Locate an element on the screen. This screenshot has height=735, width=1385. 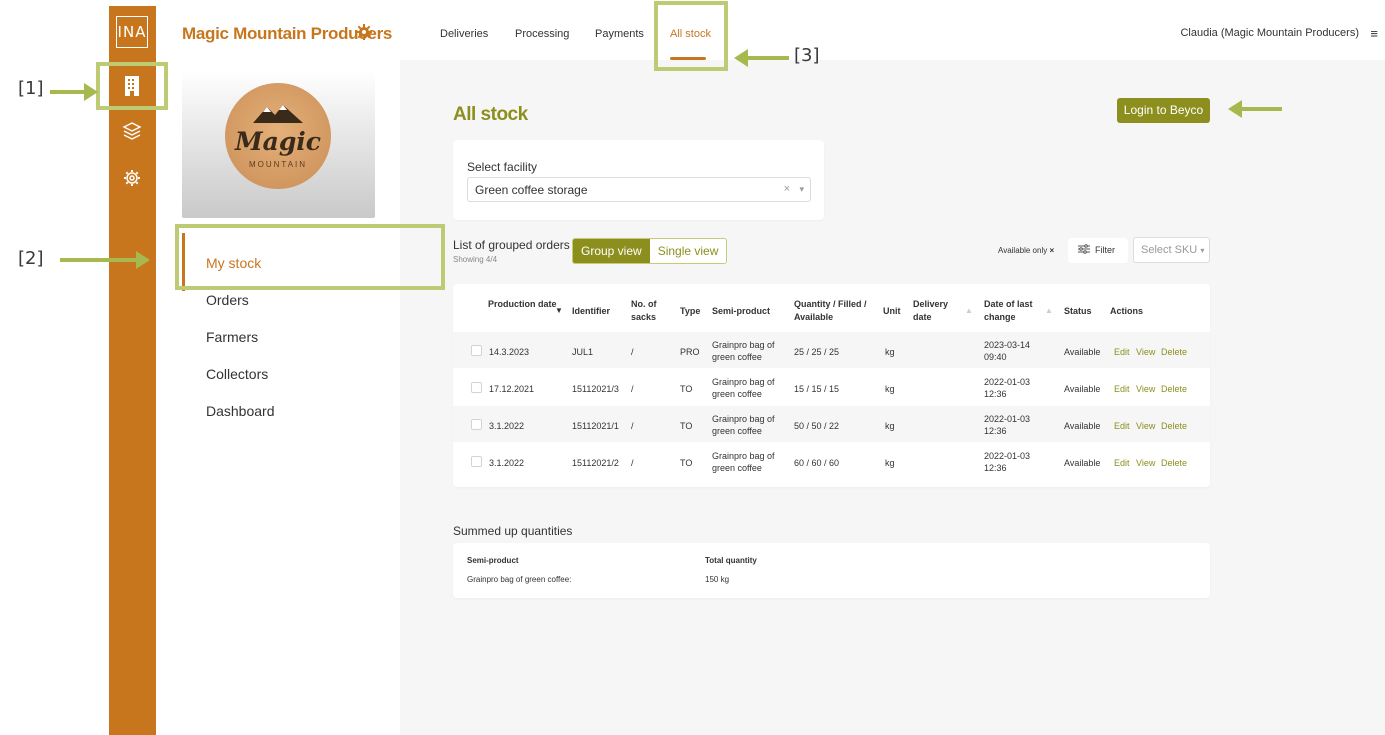
ina-logo: INA is located at coordinates (132, 32).